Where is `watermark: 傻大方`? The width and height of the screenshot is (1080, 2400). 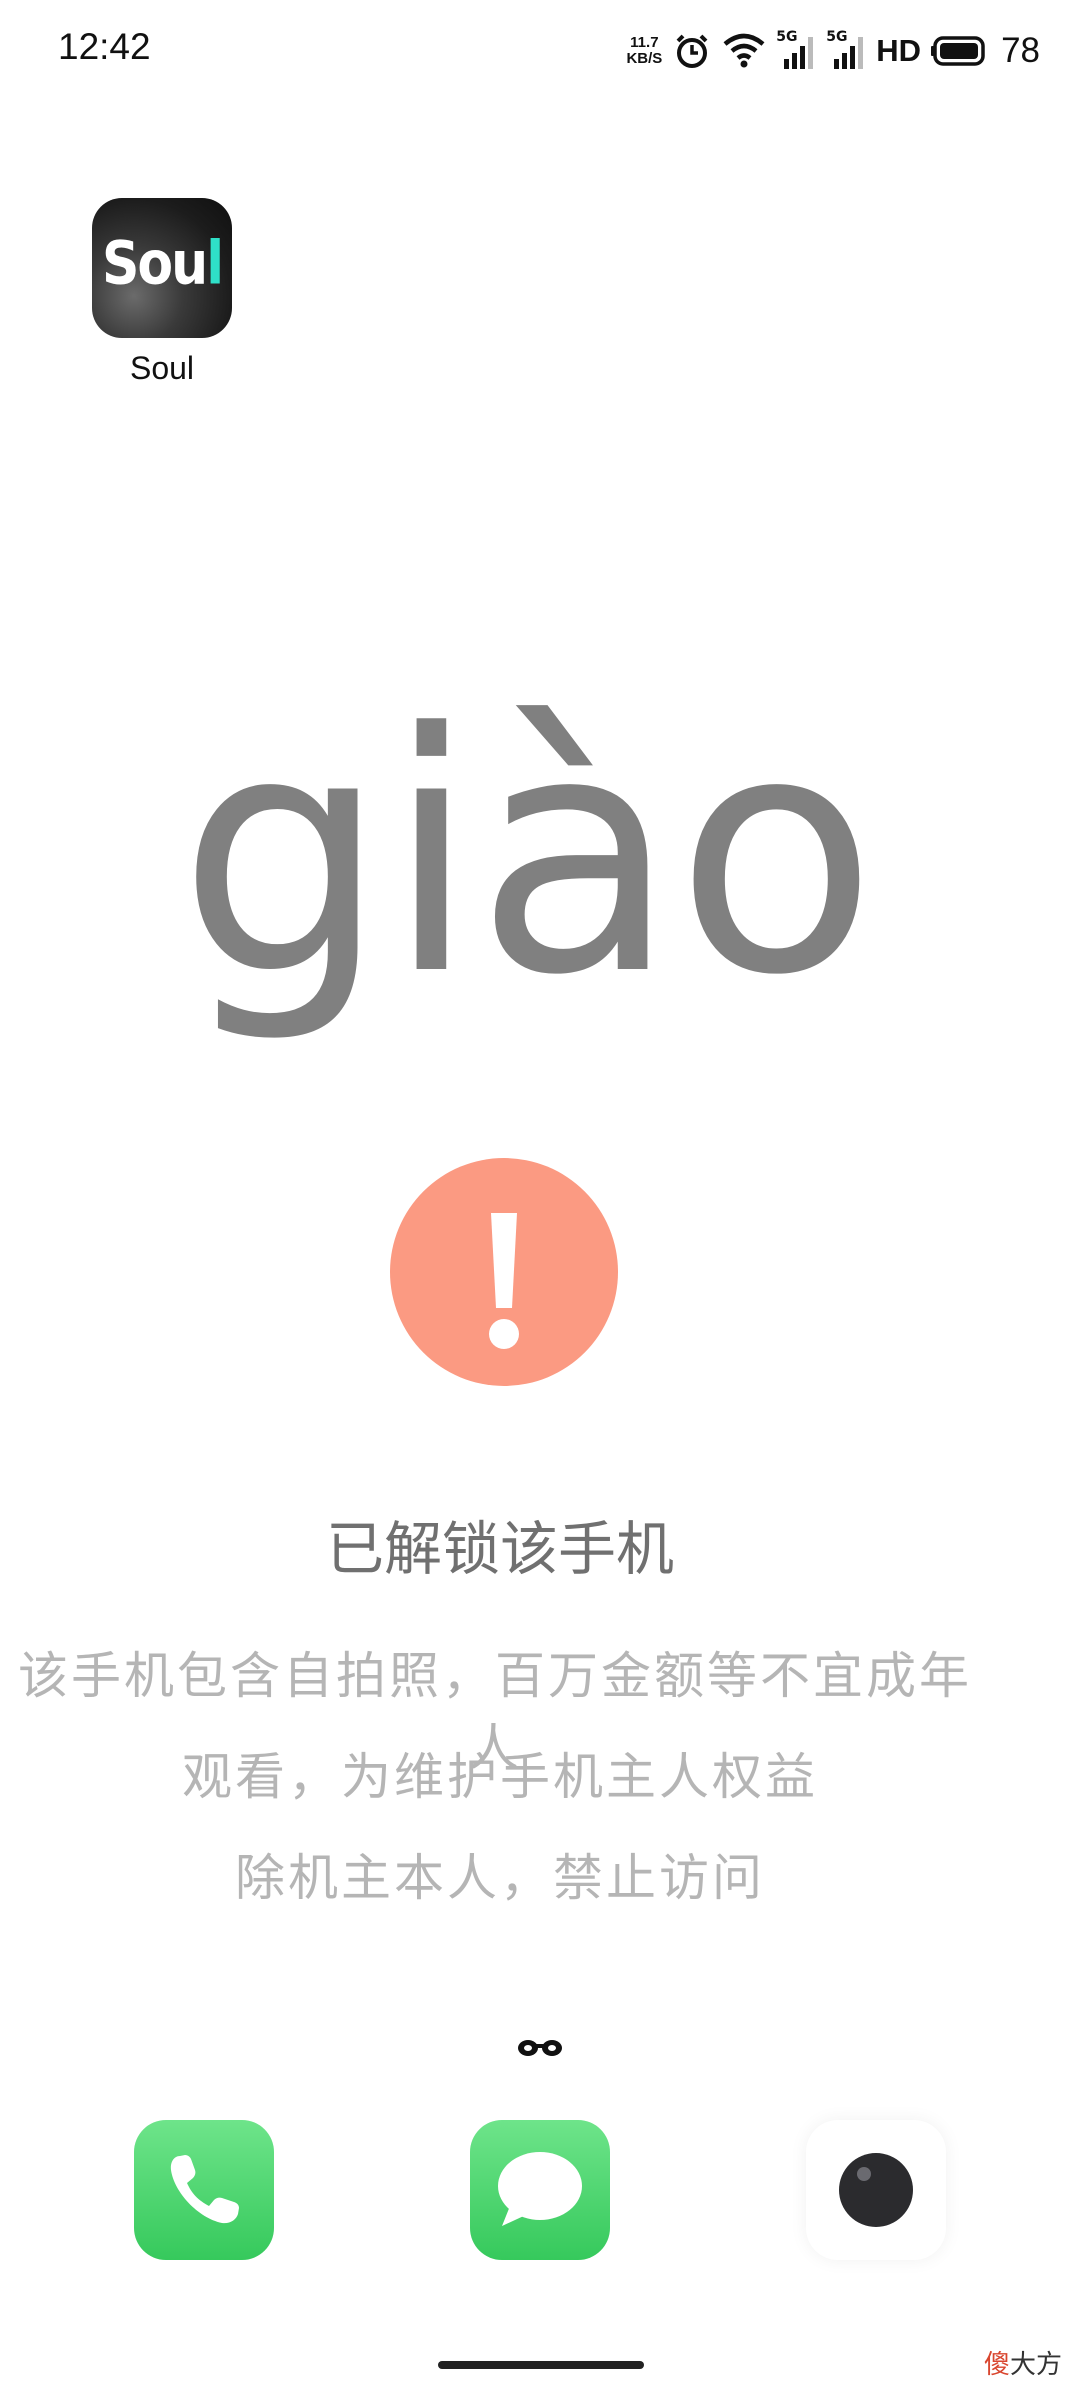
watermark: 傻大方 is located at coordinates (1023, 2362).